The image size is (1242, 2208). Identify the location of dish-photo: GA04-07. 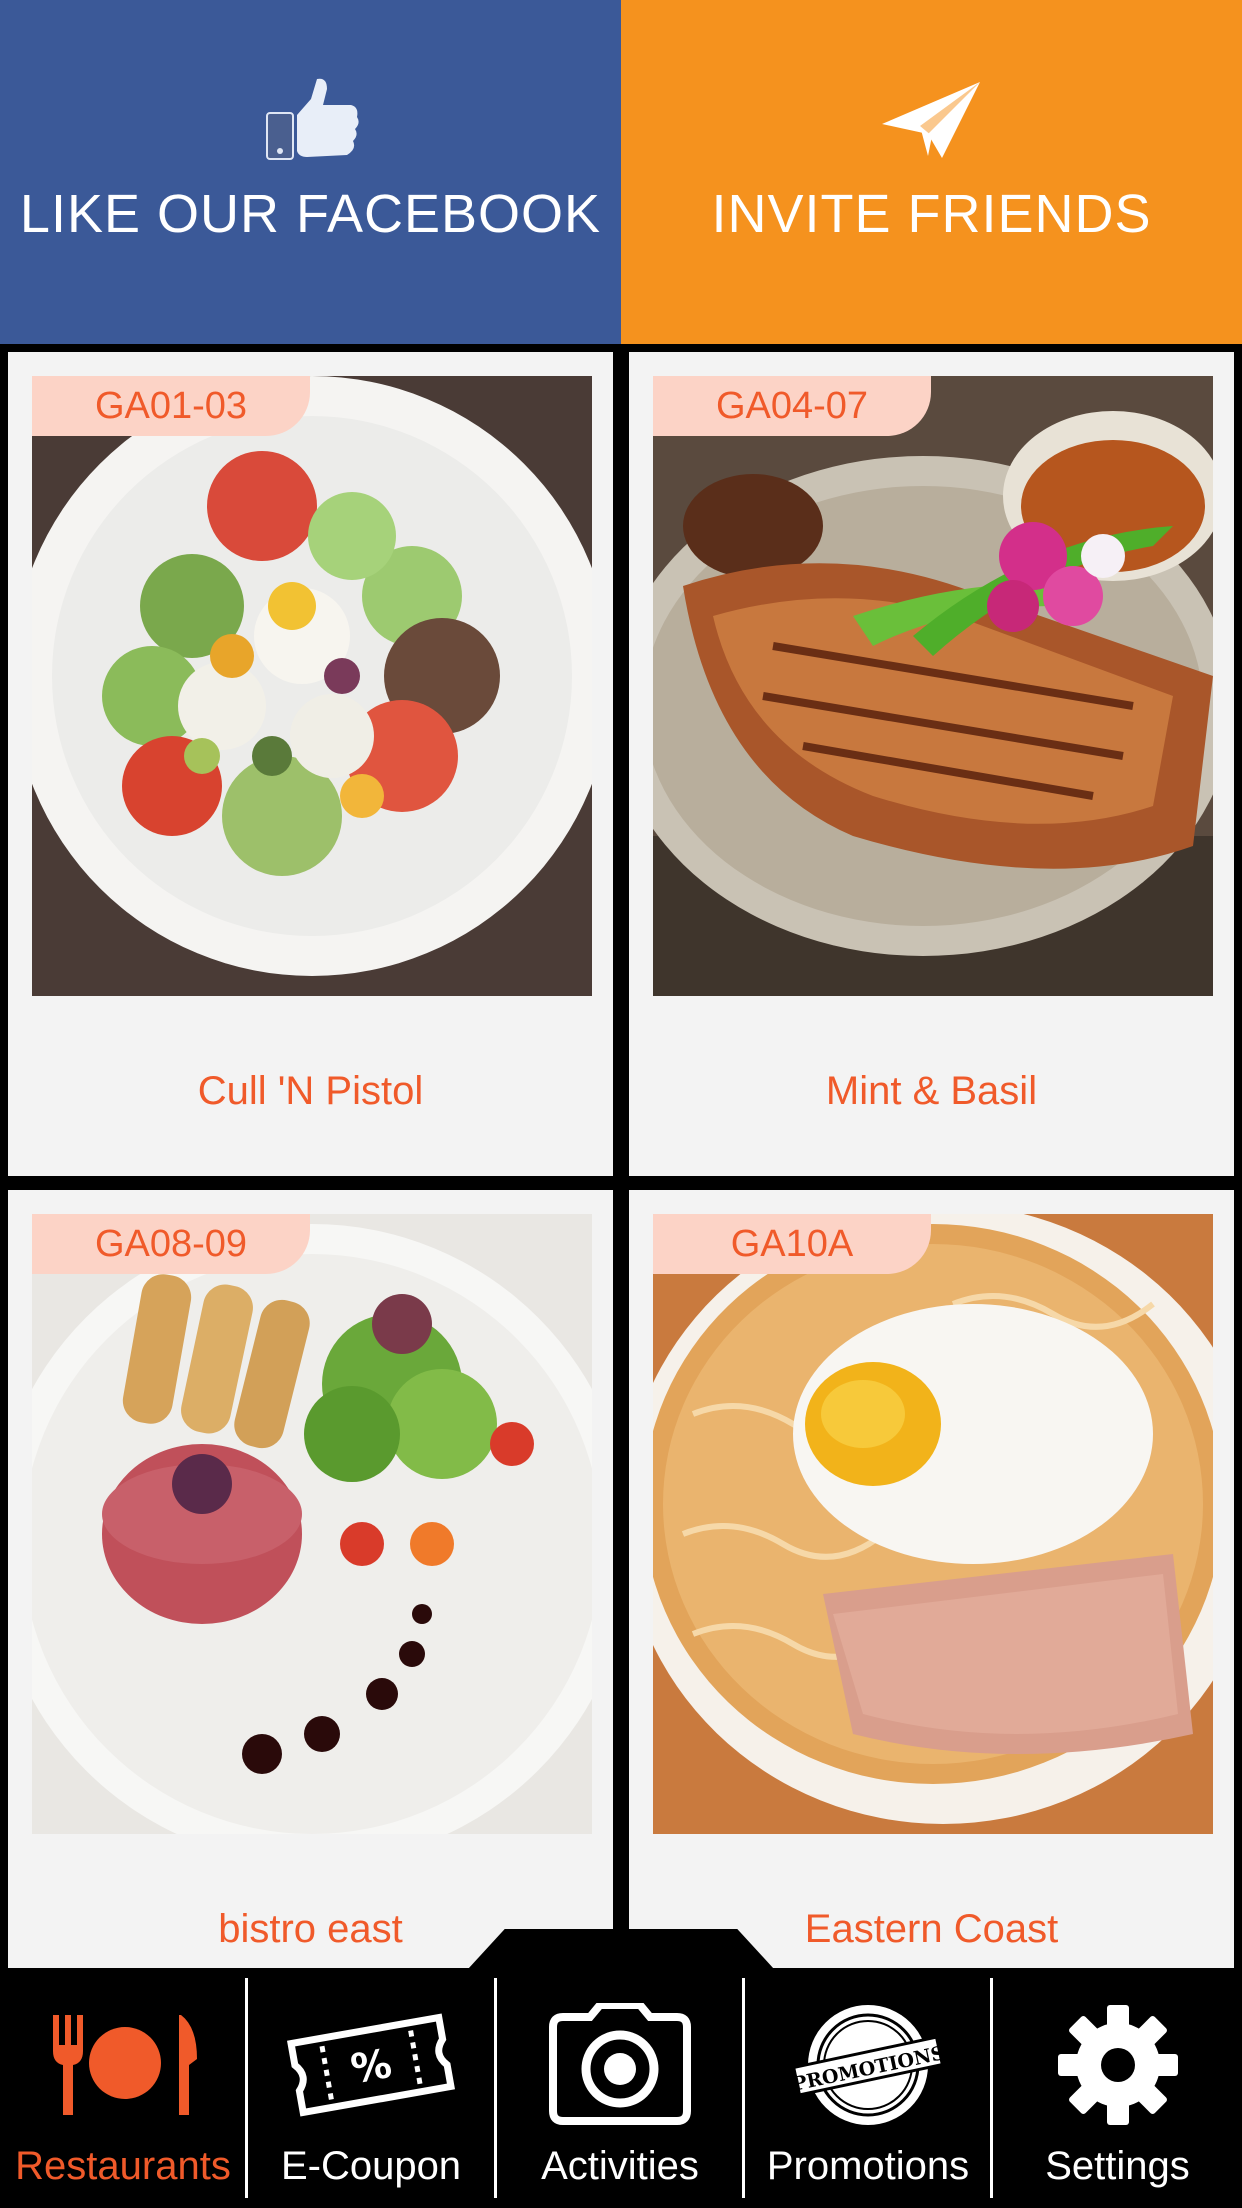
(933, 686).